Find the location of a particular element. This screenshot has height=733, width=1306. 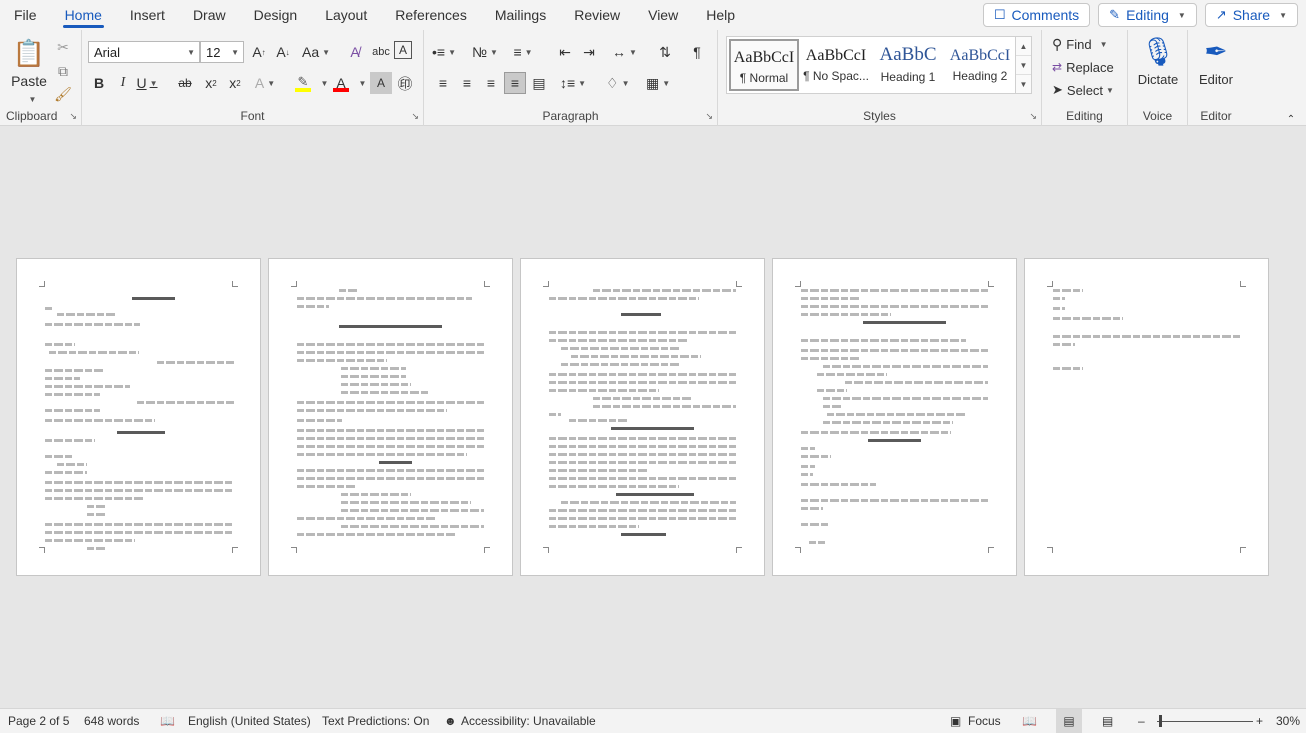

subscript-button: x2 is located at coordinates (211, 83).